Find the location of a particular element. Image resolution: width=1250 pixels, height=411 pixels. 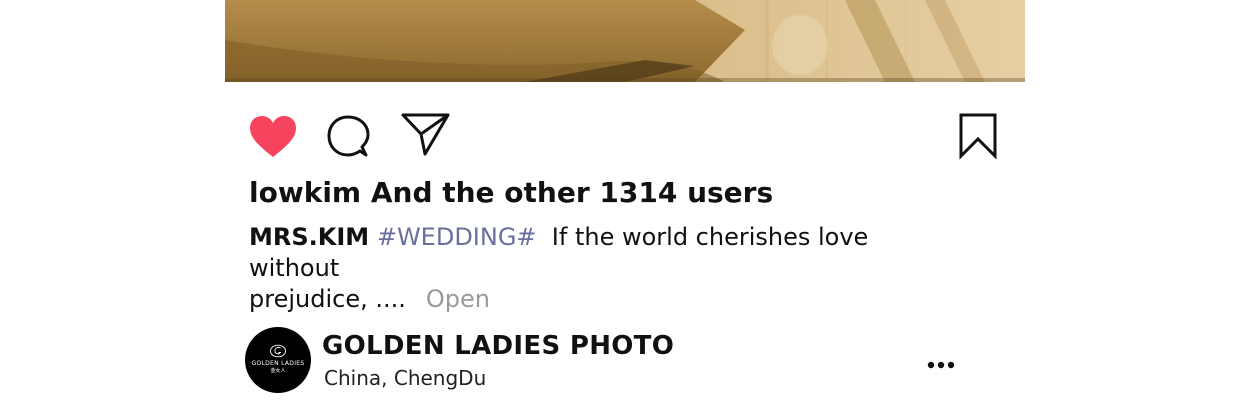

caption-hashtag: #WEDDING# is located at coordinates (457, 237).